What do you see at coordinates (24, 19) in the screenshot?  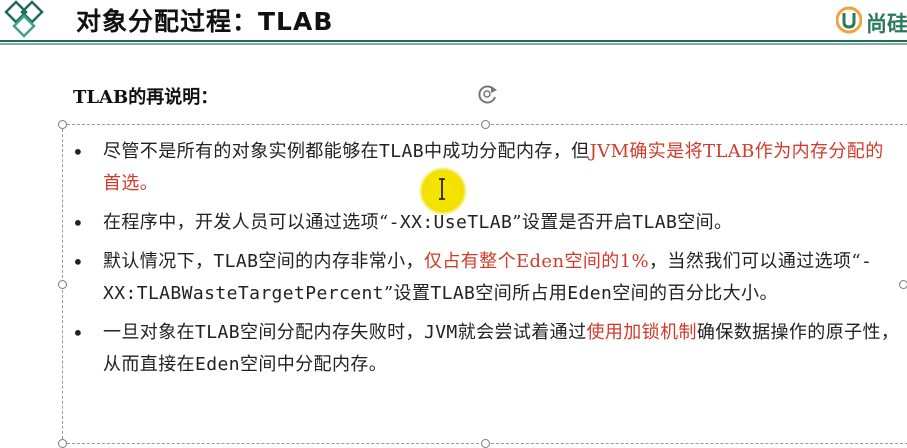 I see `diamond-logo-icon` at bounding box center [24, 19].